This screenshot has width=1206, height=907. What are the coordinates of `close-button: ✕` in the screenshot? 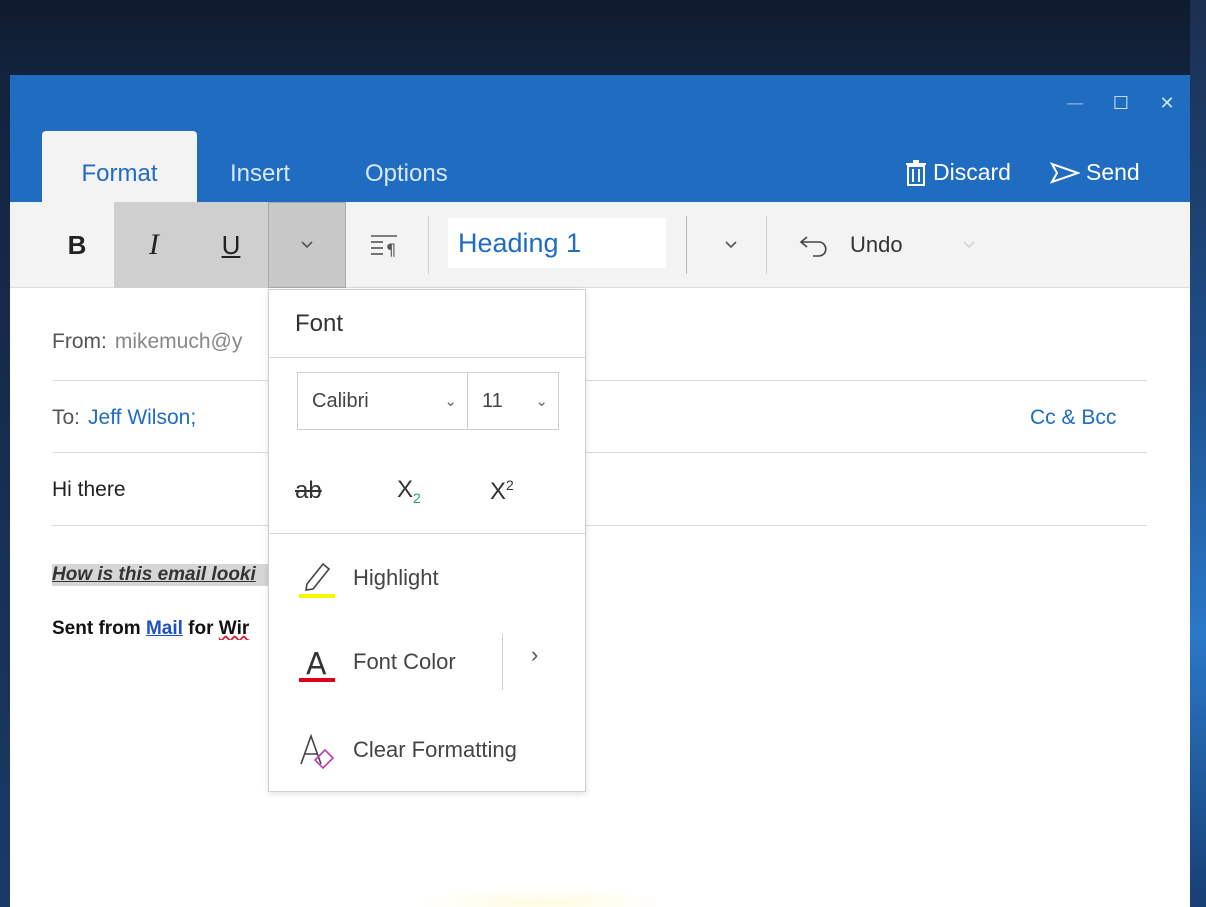 It's located at (1167, 103).